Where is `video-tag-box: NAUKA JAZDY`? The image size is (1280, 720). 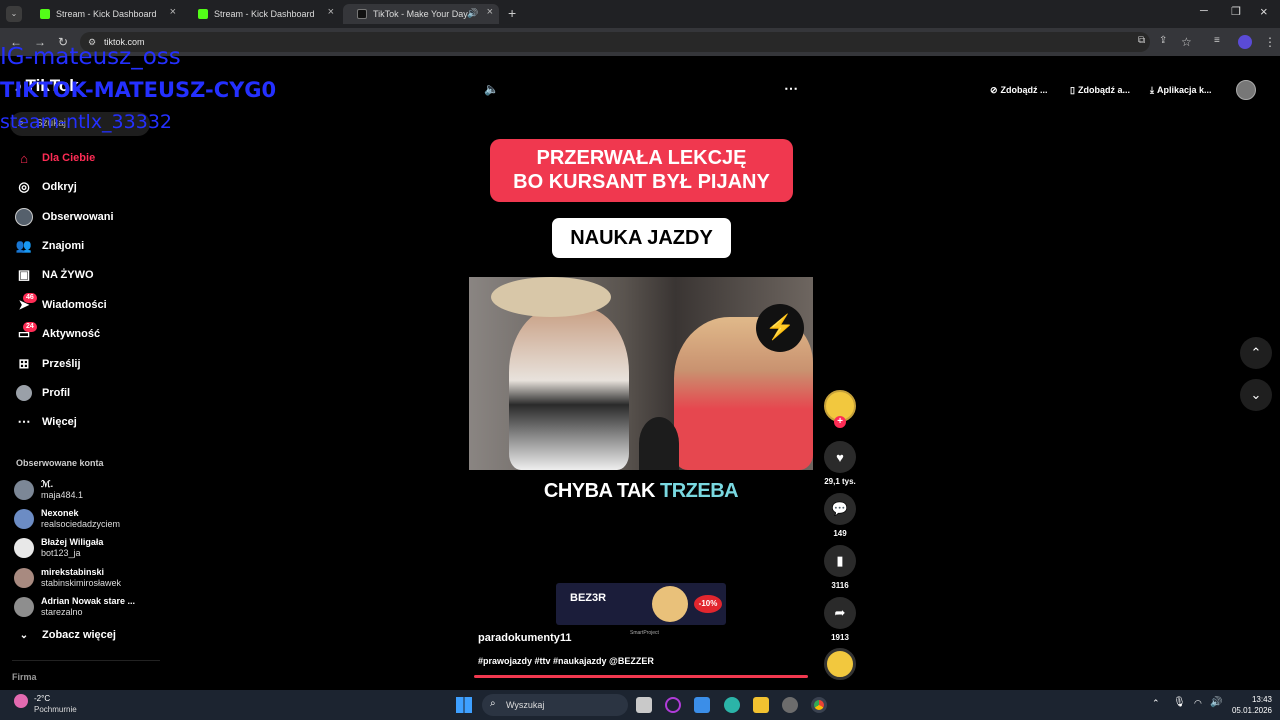
video-tag-box: NAUKA JAZDY is located at coordinates (641, 238).